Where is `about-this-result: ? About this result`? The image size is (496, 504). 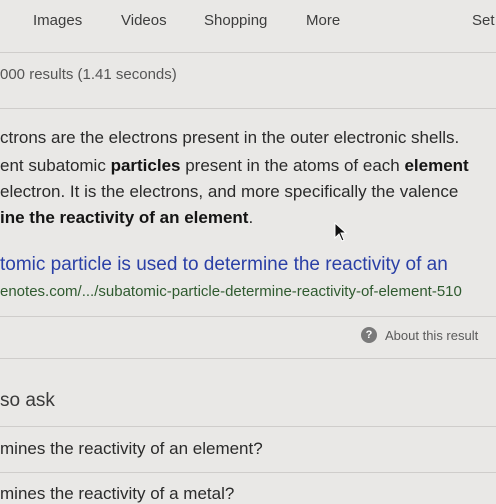
about-this-result: ? About this result is located at coordinates (419, 335).